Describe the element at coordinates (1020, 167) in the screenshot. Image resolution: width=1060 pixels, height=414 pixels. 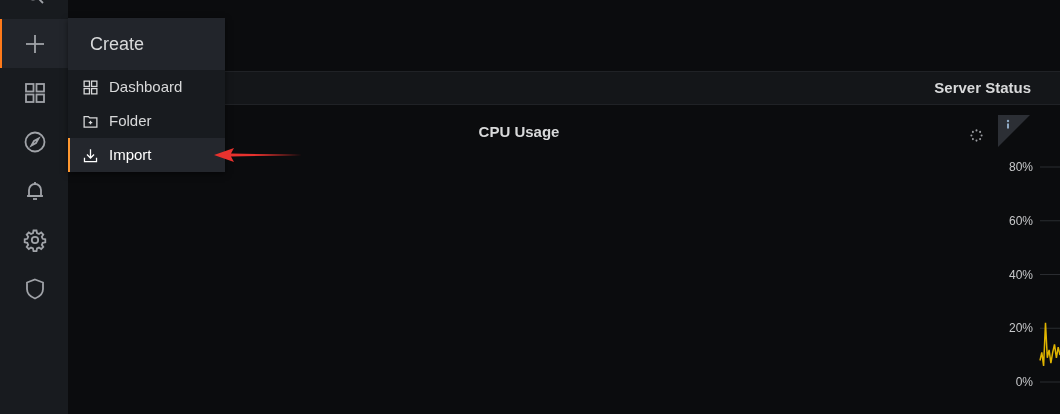
I see `axis-label: 80%` at that location.